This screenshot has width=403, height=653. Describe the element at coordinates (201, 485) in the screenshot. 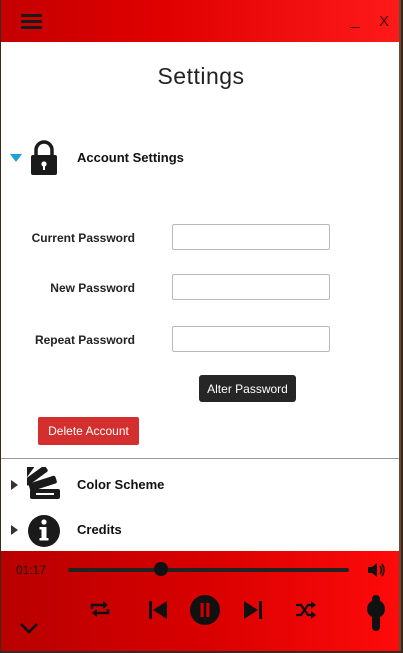

I see `section-color-scheme: Color Scheme` at that location.